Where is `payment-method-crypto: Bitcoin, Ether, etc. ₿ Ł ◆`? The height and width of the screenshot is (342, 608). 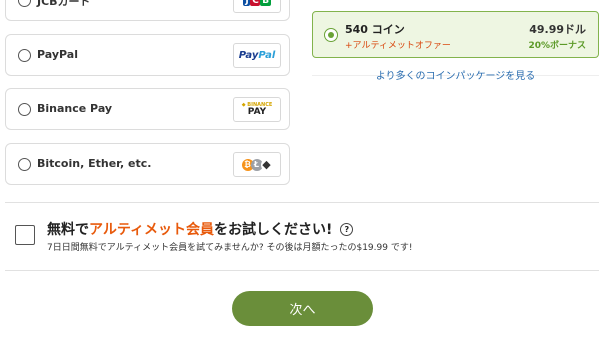
payment-method-crypto: Bitcoin, Ether, etc. ₿ Ł ◆ is located at coordinates (147, 164).